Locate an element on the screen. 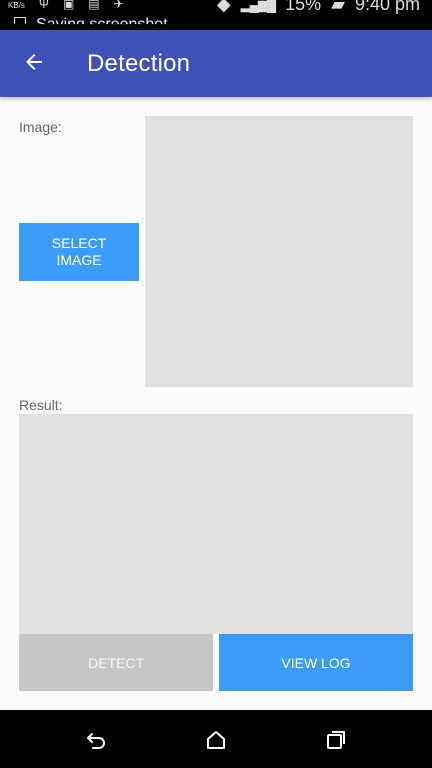 The image size is (432, 768). status-bar: KB/s Ψ ▣ ▤ ✈ ◆ ▂▄▆█ 15% ▰ 9:40 pm is located at coordinates (216, 15).